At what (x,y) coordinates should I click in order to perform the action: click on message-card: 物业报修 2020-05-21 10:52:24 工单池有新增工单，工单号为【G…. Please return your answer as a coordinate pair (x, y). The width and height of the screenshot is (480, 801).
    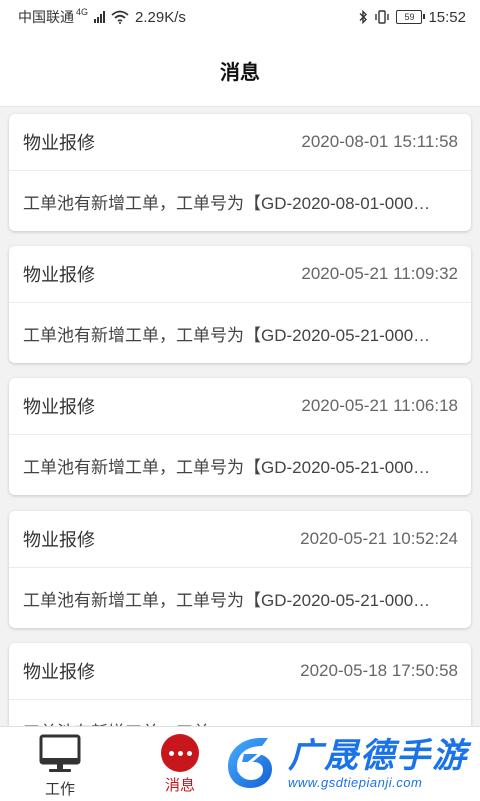
    Looking at the image, I should click on (240, 569).